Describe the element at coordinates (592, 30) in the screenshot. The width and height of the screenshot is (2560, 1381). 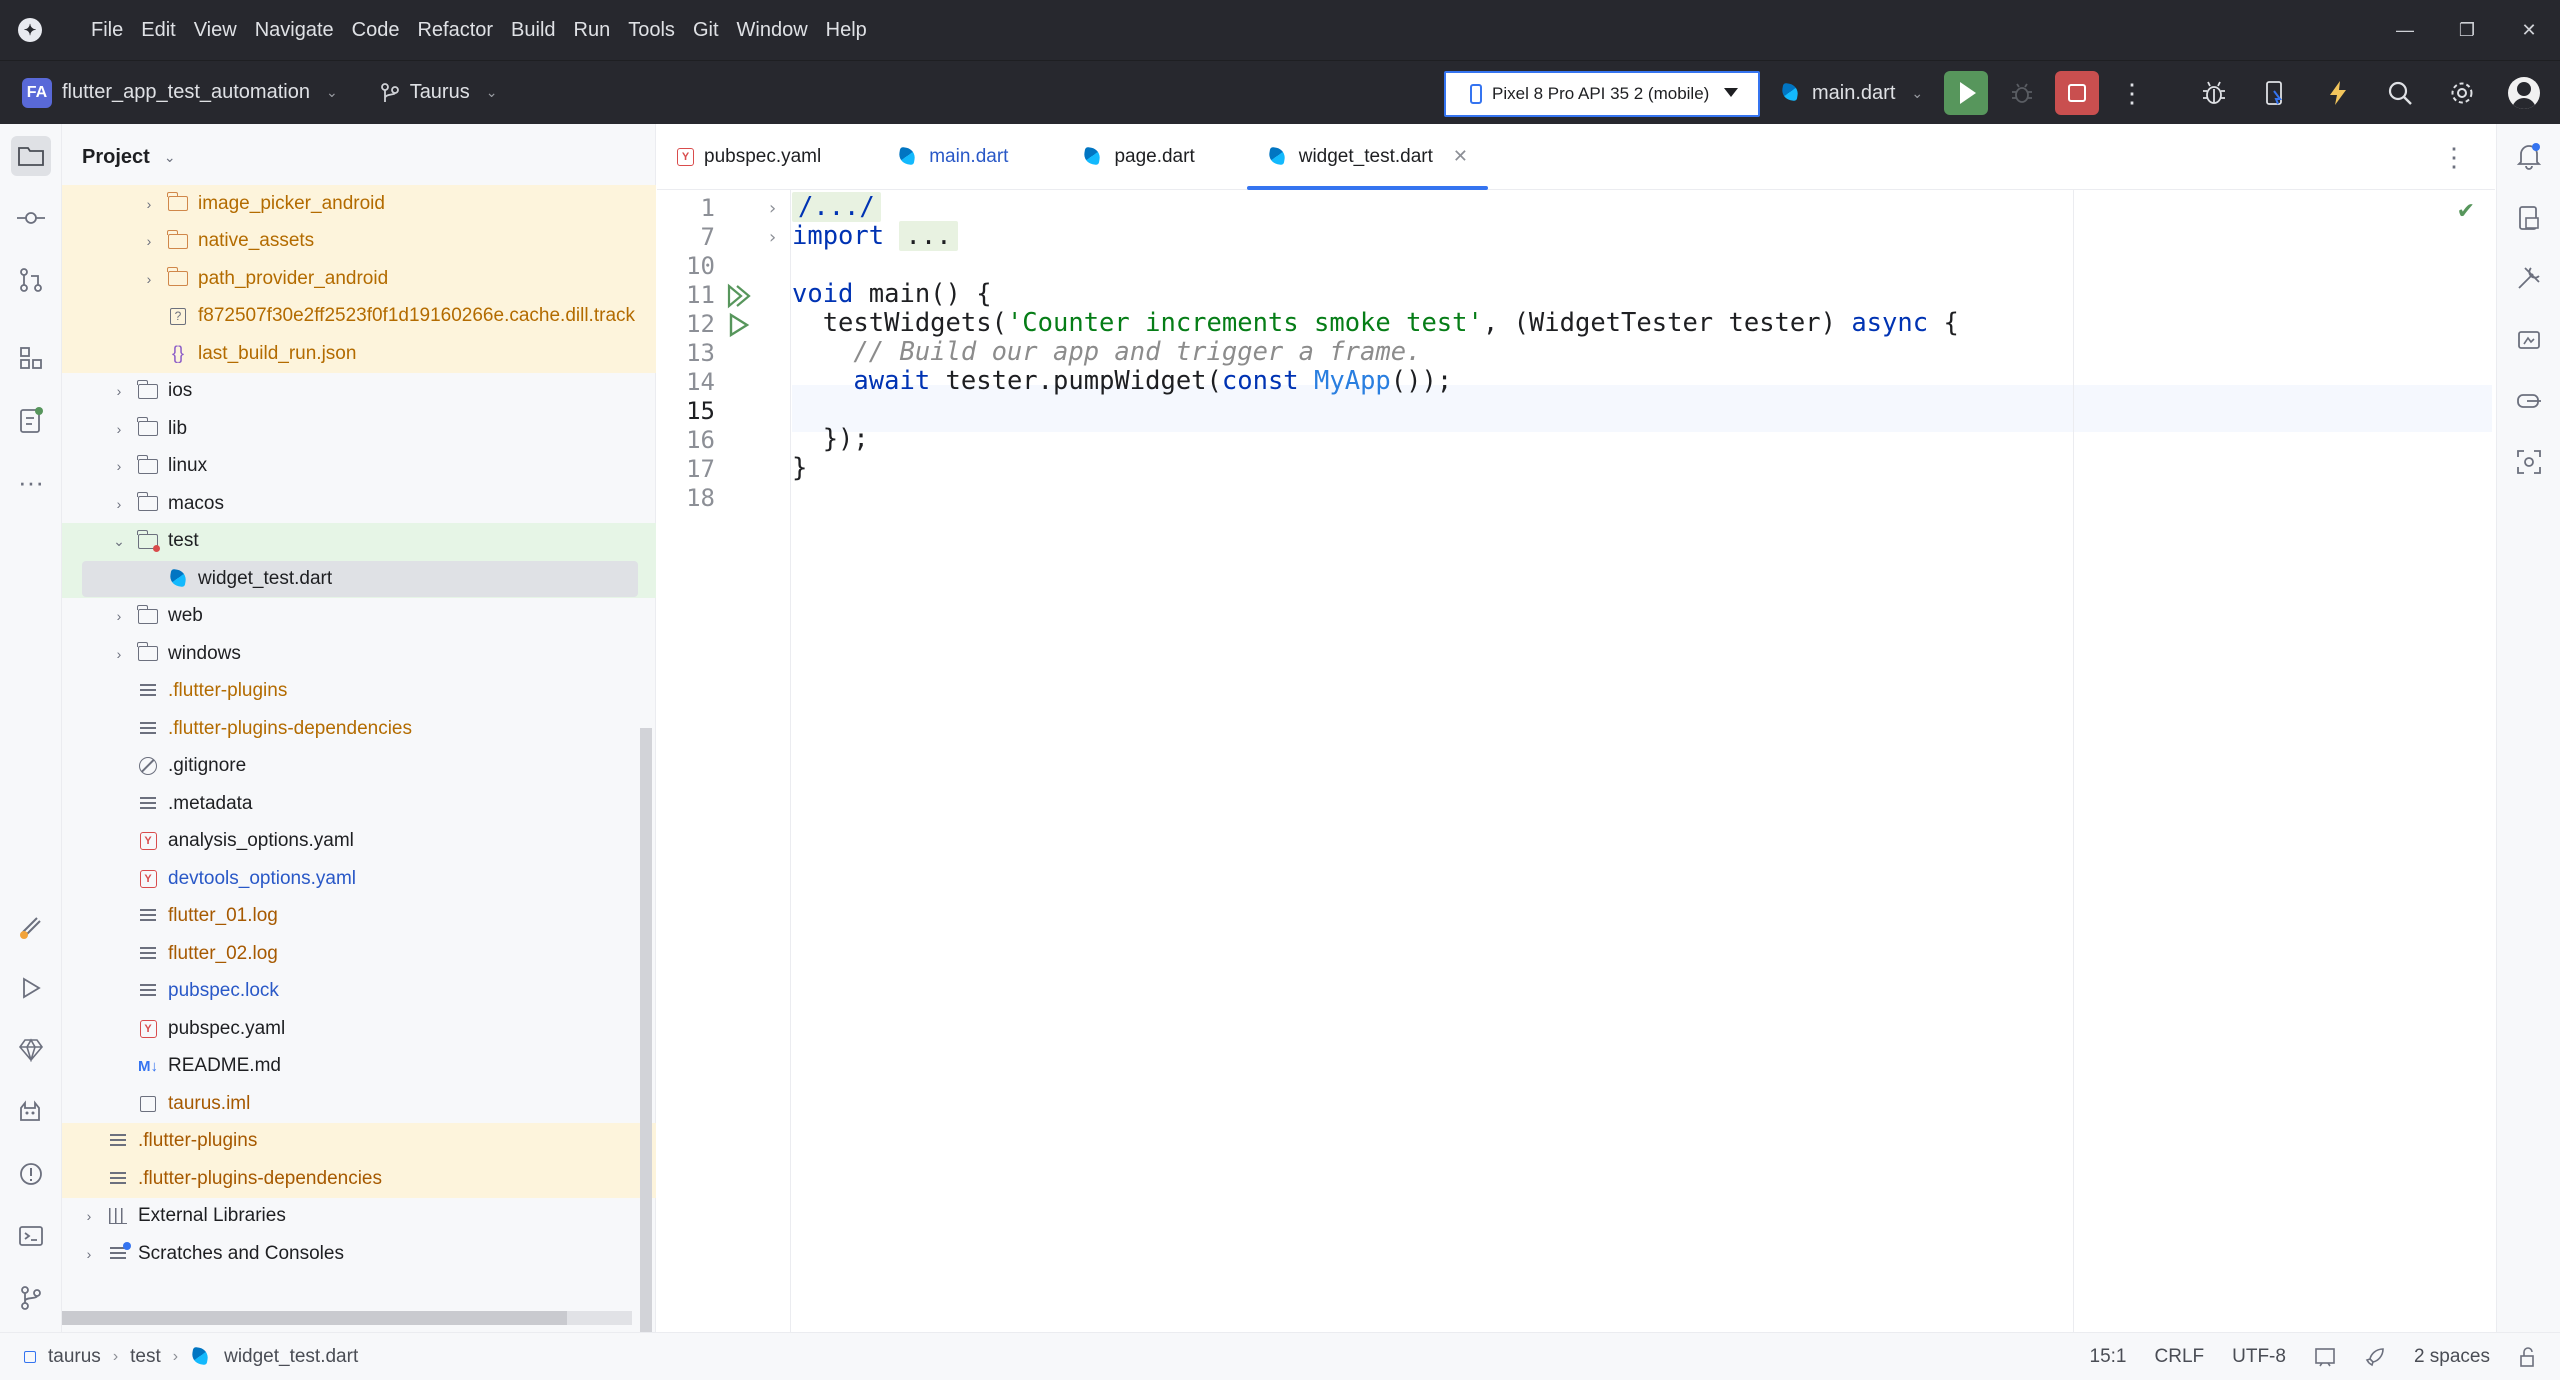
I see `menu-run: Run` at that location.